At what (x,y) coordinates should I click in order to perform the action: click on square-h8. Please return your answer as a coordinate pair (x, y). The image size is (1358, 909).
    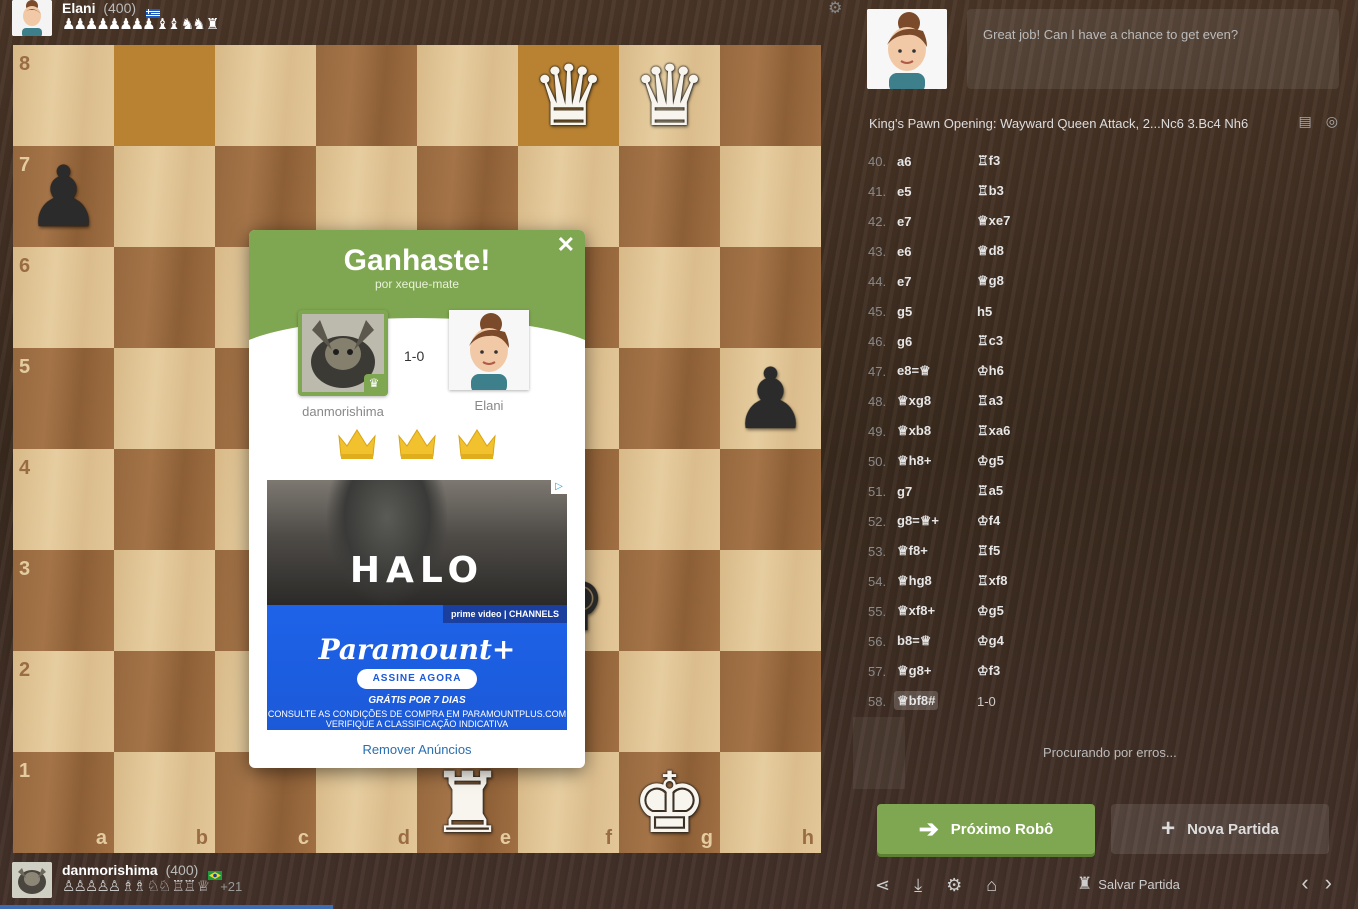
    Looking at the image, I should click on (770, 95).